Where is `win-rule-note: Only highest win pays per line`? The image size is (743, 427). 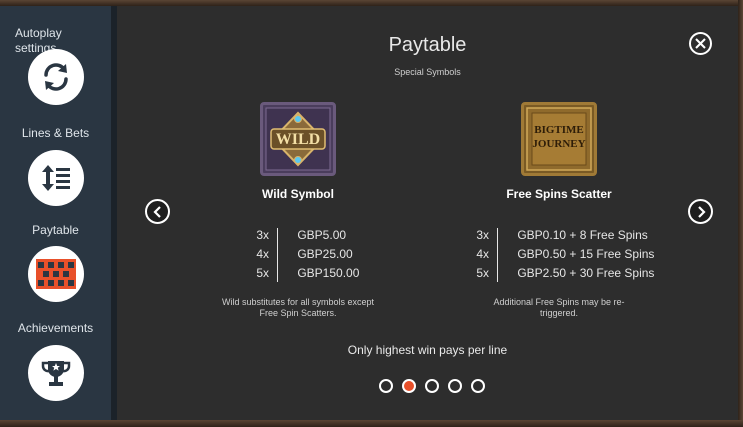
win-rule-note: Only highest win pays per line is located at coordinates (427, 350).